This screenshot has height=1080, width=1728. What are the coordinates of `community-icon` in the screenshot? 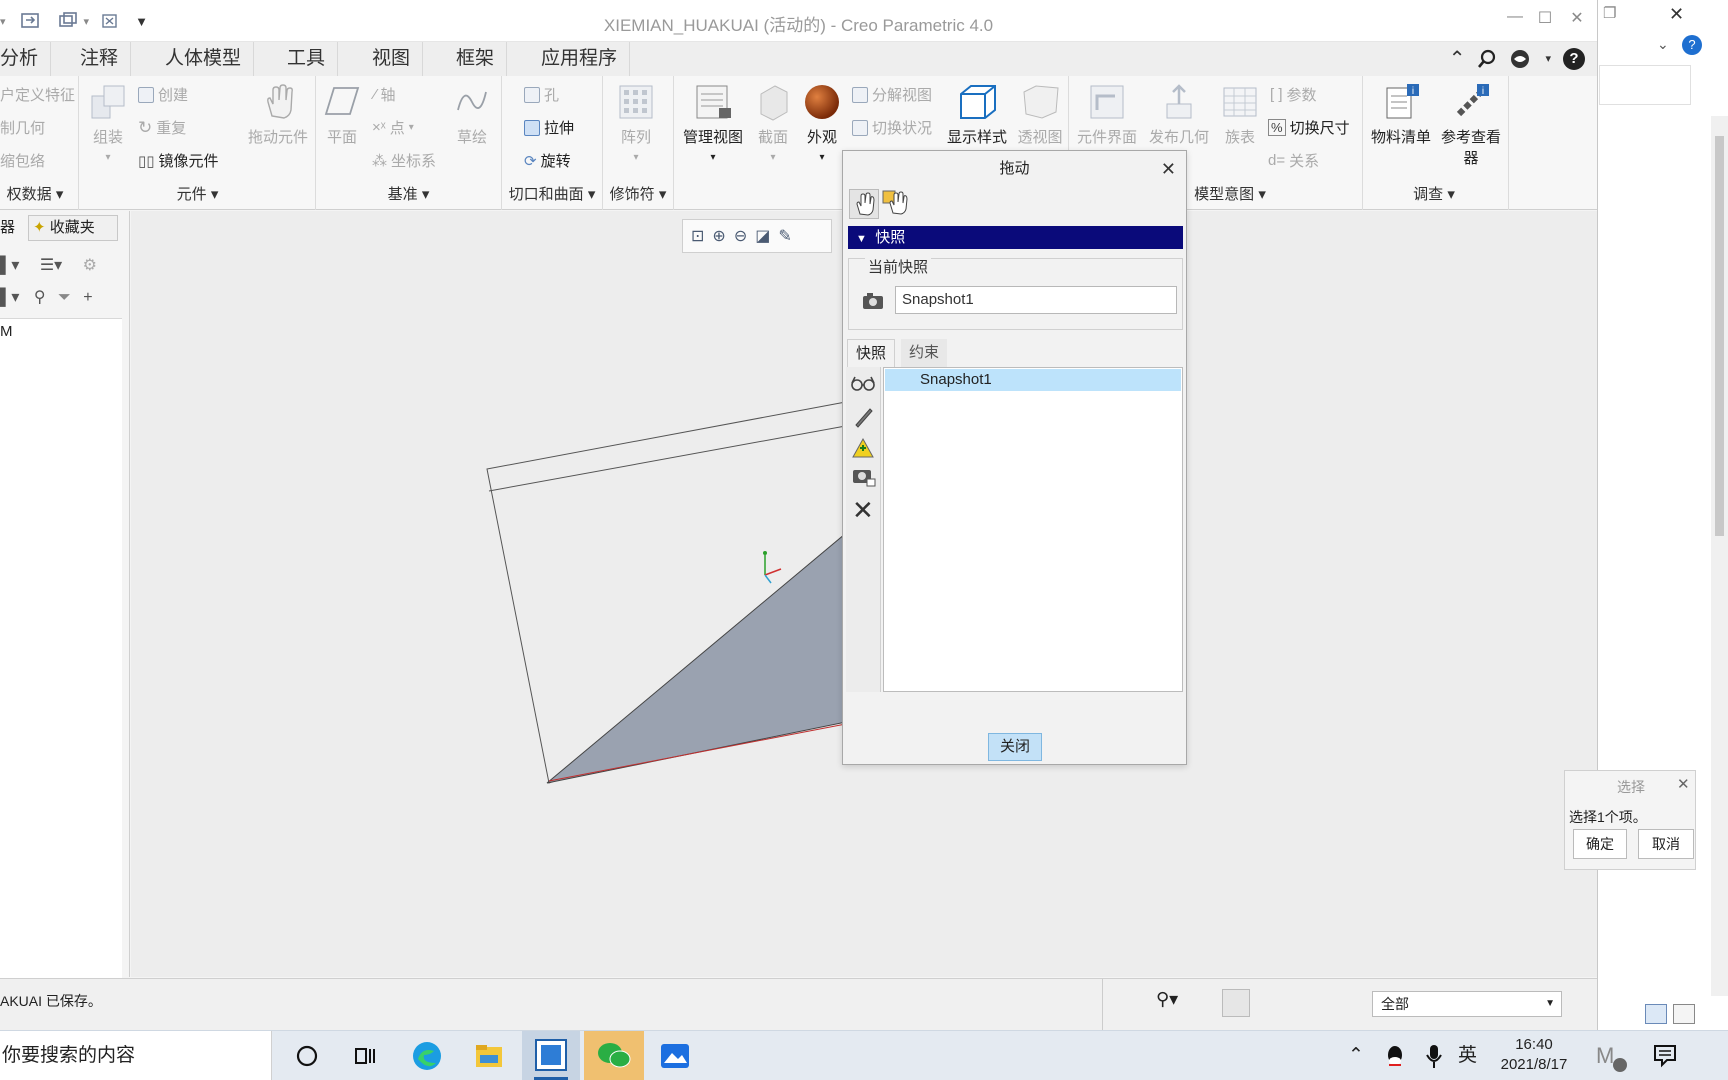 It's located at (1521, 59).